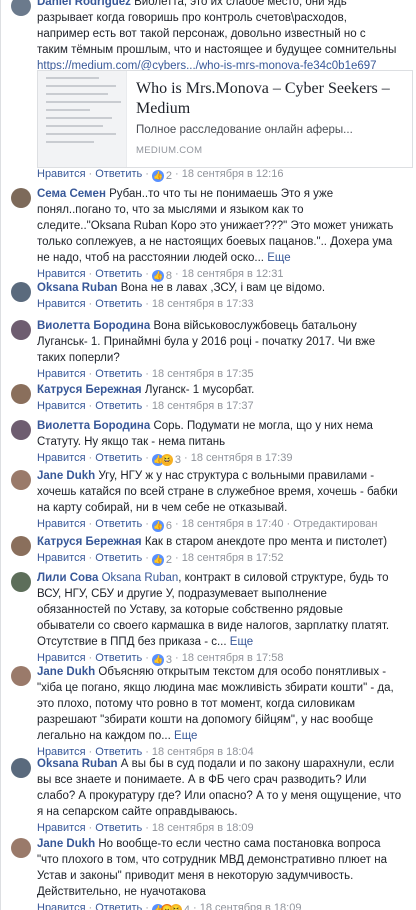 The image size is (416, 910). What do you see at coordinates (157, 176) in the screenshot?
I see `like-reaction-icon: 👍` at bounding box center [157, 176].